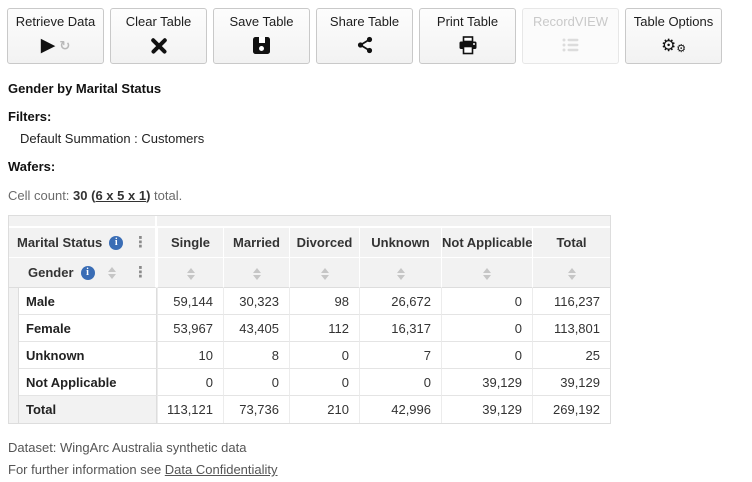 This screenshot has height=482, width=752. I want to click on share-icon, so click(364, 45).